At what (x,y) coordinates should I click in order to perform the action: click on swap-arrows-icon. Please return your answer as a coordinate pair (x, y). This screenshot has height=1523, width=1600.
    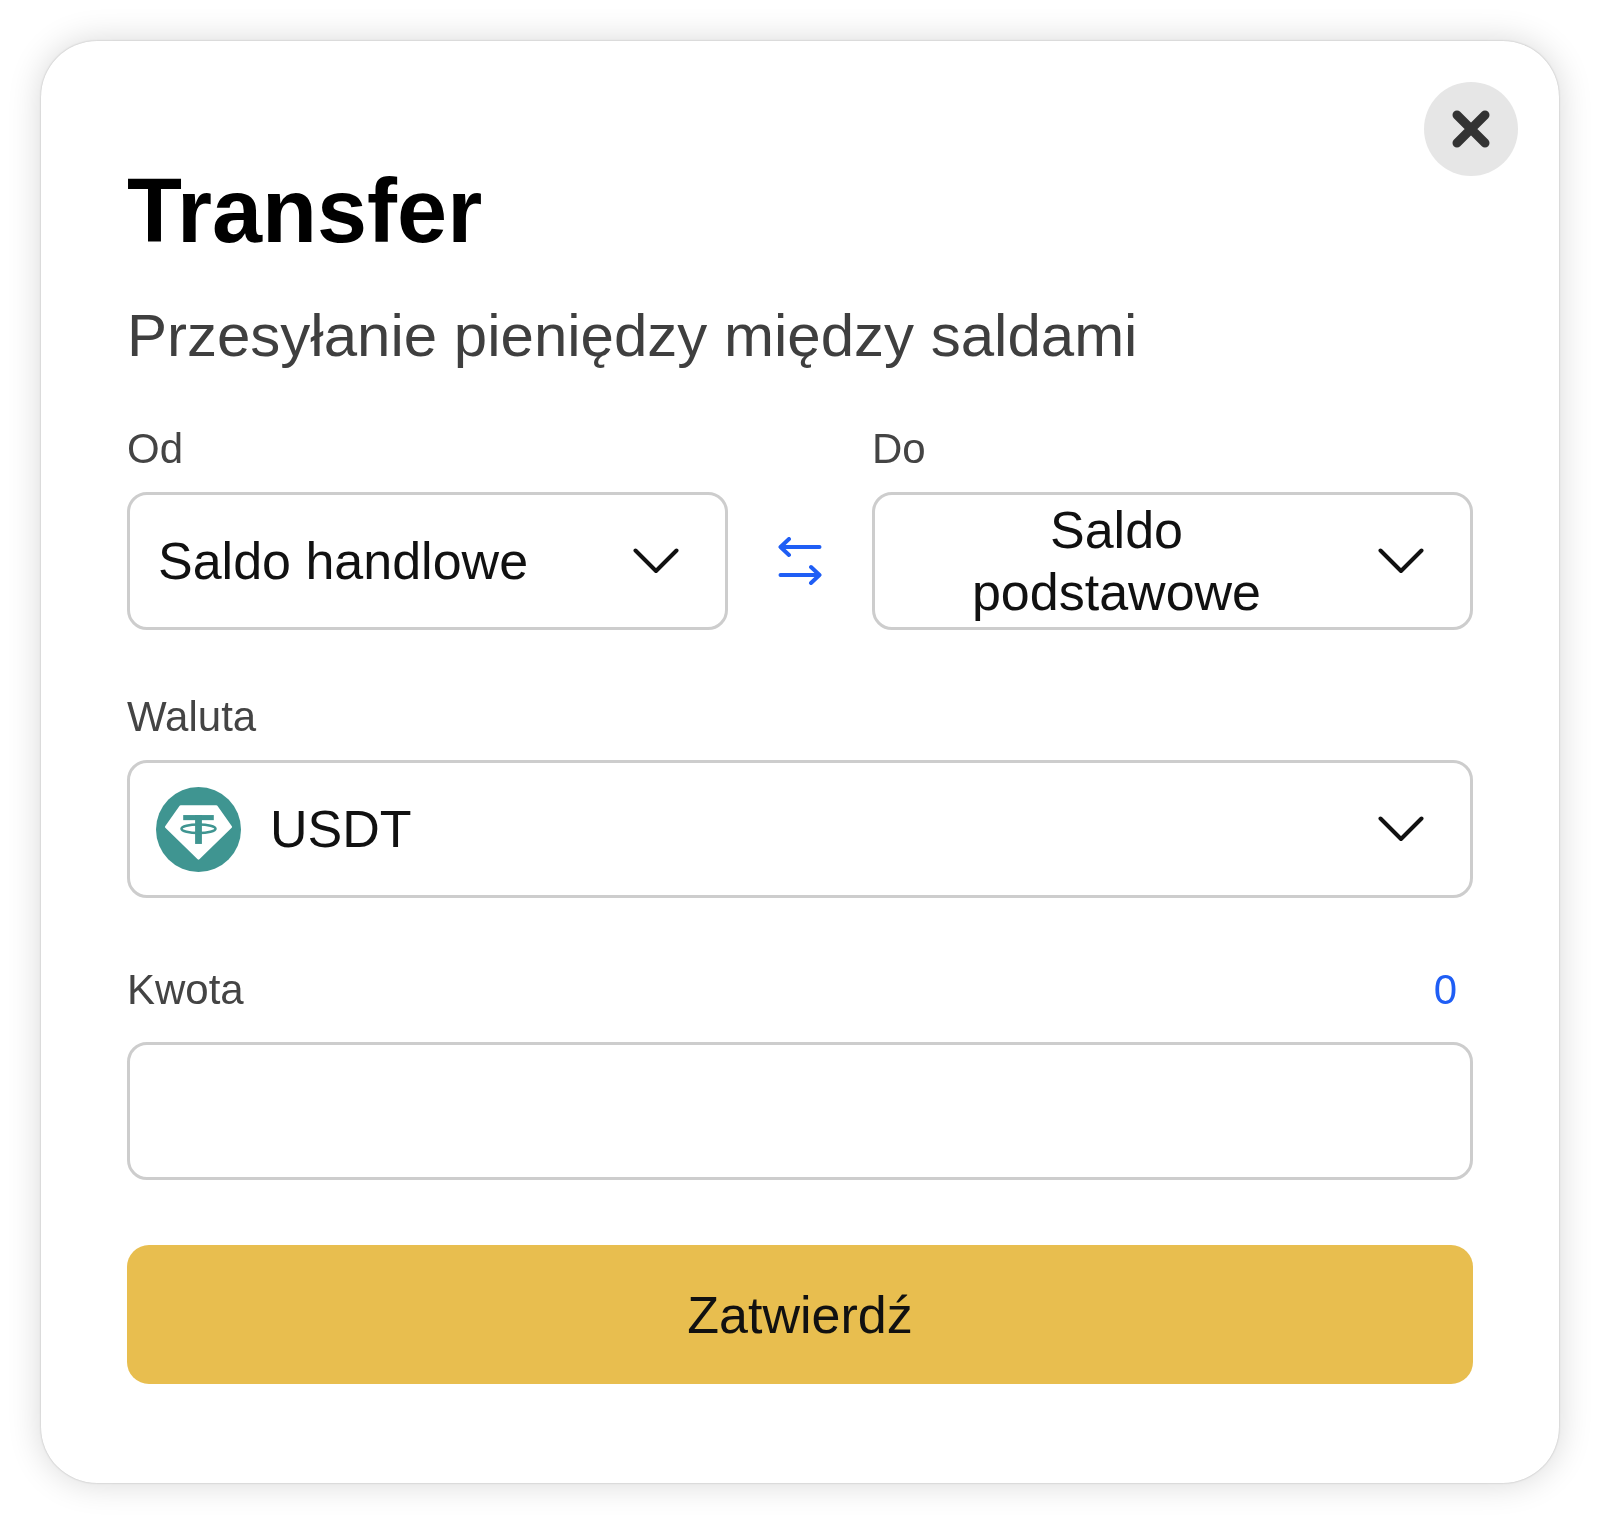
    Looking at the image, I should click on (800, 561).